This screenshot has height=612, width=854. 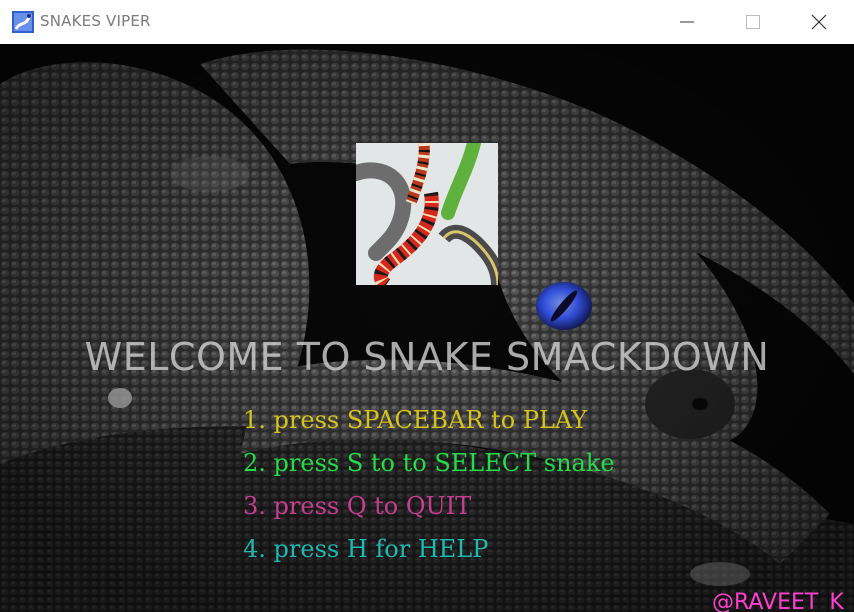 I want to click on minimize-icon, so click(x=687, y=22).